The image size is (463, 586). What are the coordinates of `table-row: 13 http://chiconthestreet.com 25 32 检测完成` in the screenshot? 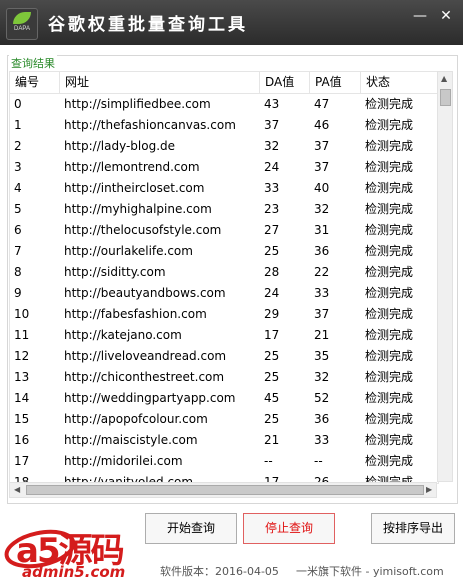 It's located at (224, 377).